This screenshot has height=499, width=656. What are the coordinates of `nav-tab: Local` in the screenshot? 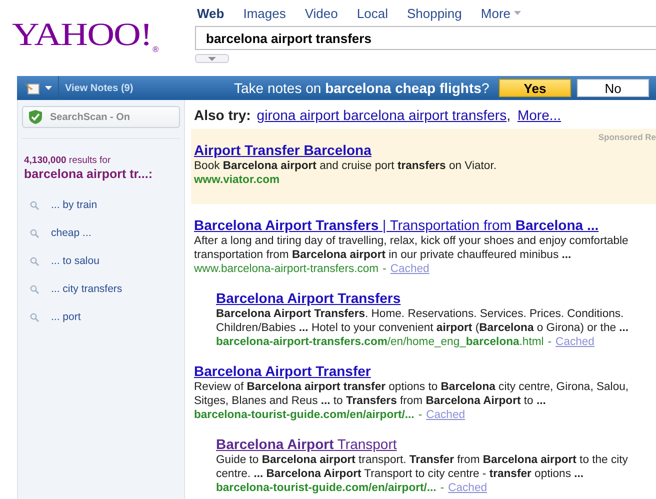 It's located at (372, 13).